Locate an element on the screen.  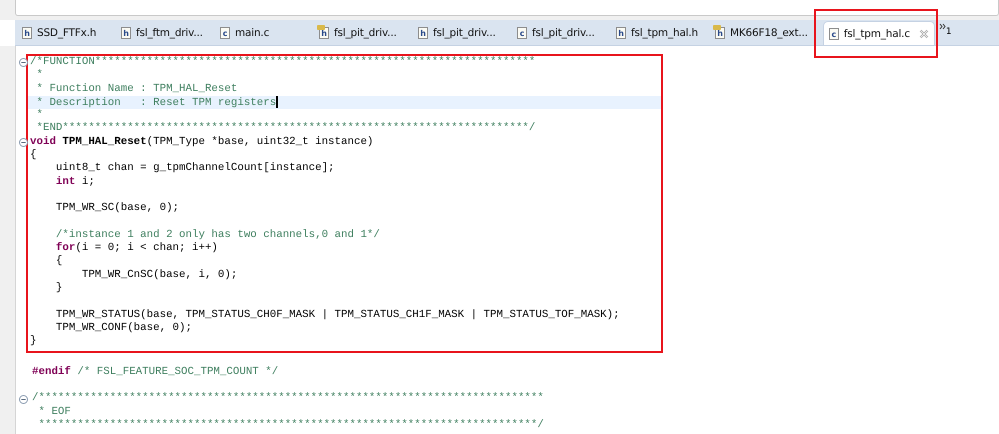
chevron-icon is located at coordinates (942, 26).